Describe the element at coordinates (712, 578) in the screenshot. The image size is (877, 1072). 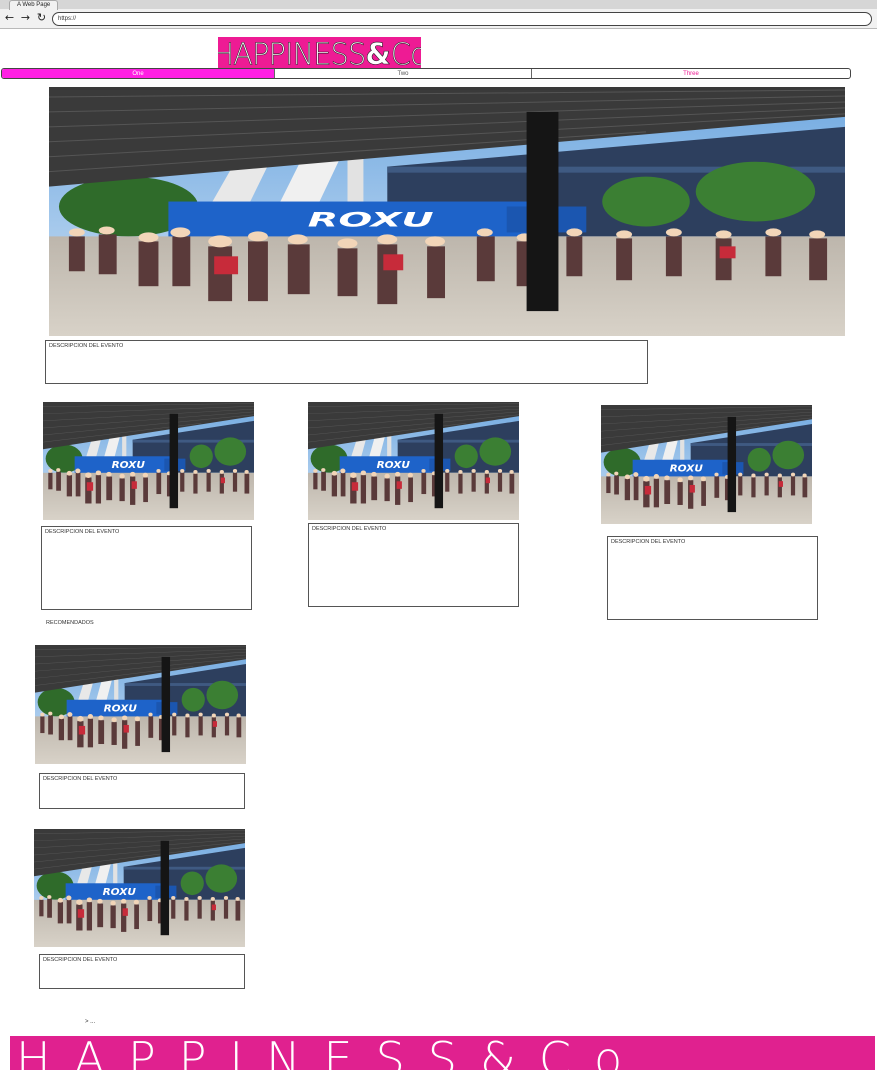
I see `event-description-3: DESCRIPCION DEL EVENTO` at that location.